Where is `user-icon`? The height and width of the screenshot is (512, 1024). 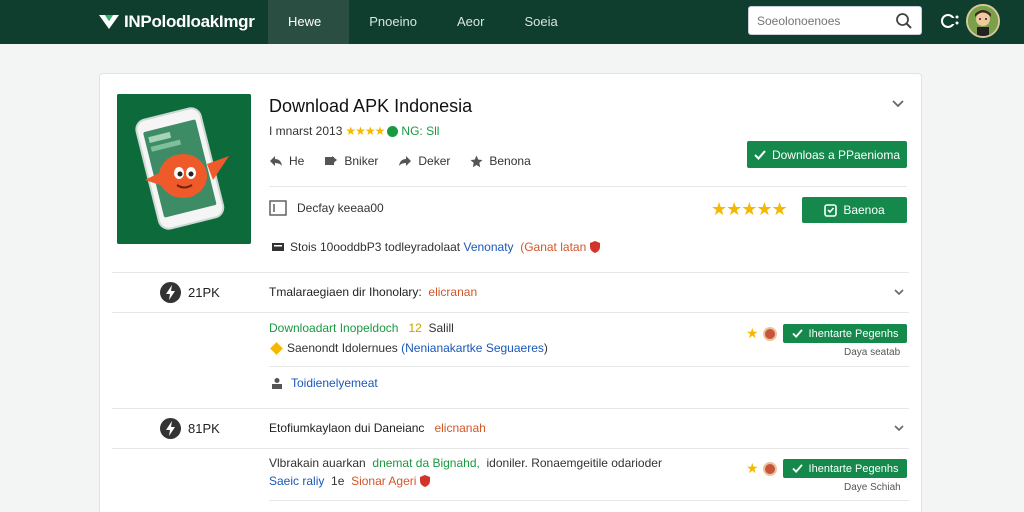 user-icon is located at coordinates (950, 21).